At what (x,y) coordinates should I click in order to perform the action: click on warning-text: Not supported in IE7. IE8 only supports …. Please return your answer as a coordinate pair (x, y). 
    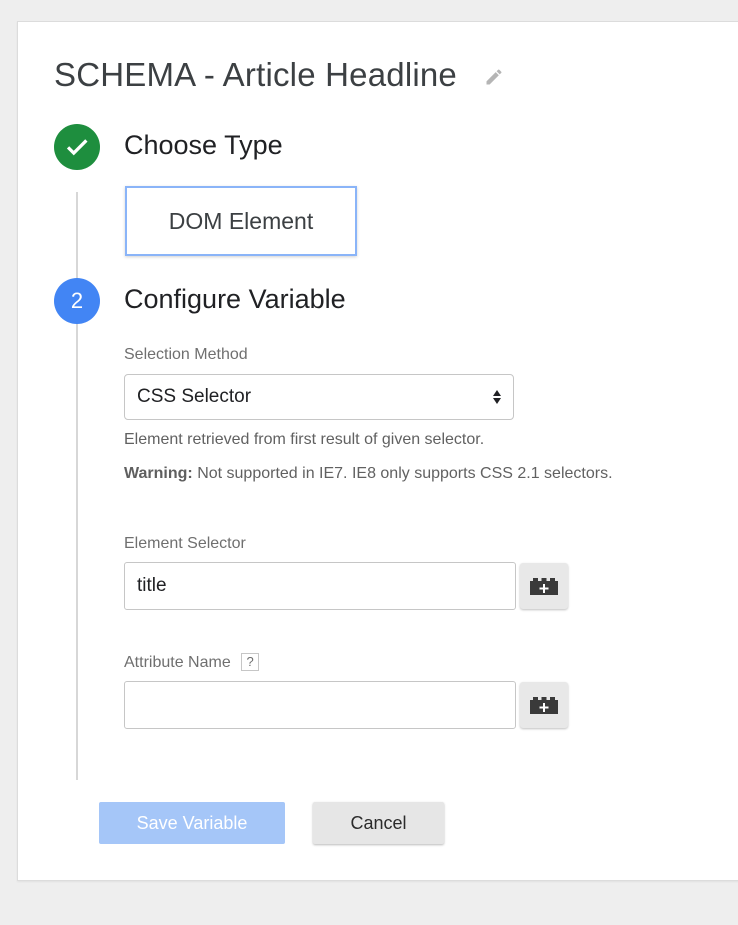
    Looking at the image, I should click on (405, 473).